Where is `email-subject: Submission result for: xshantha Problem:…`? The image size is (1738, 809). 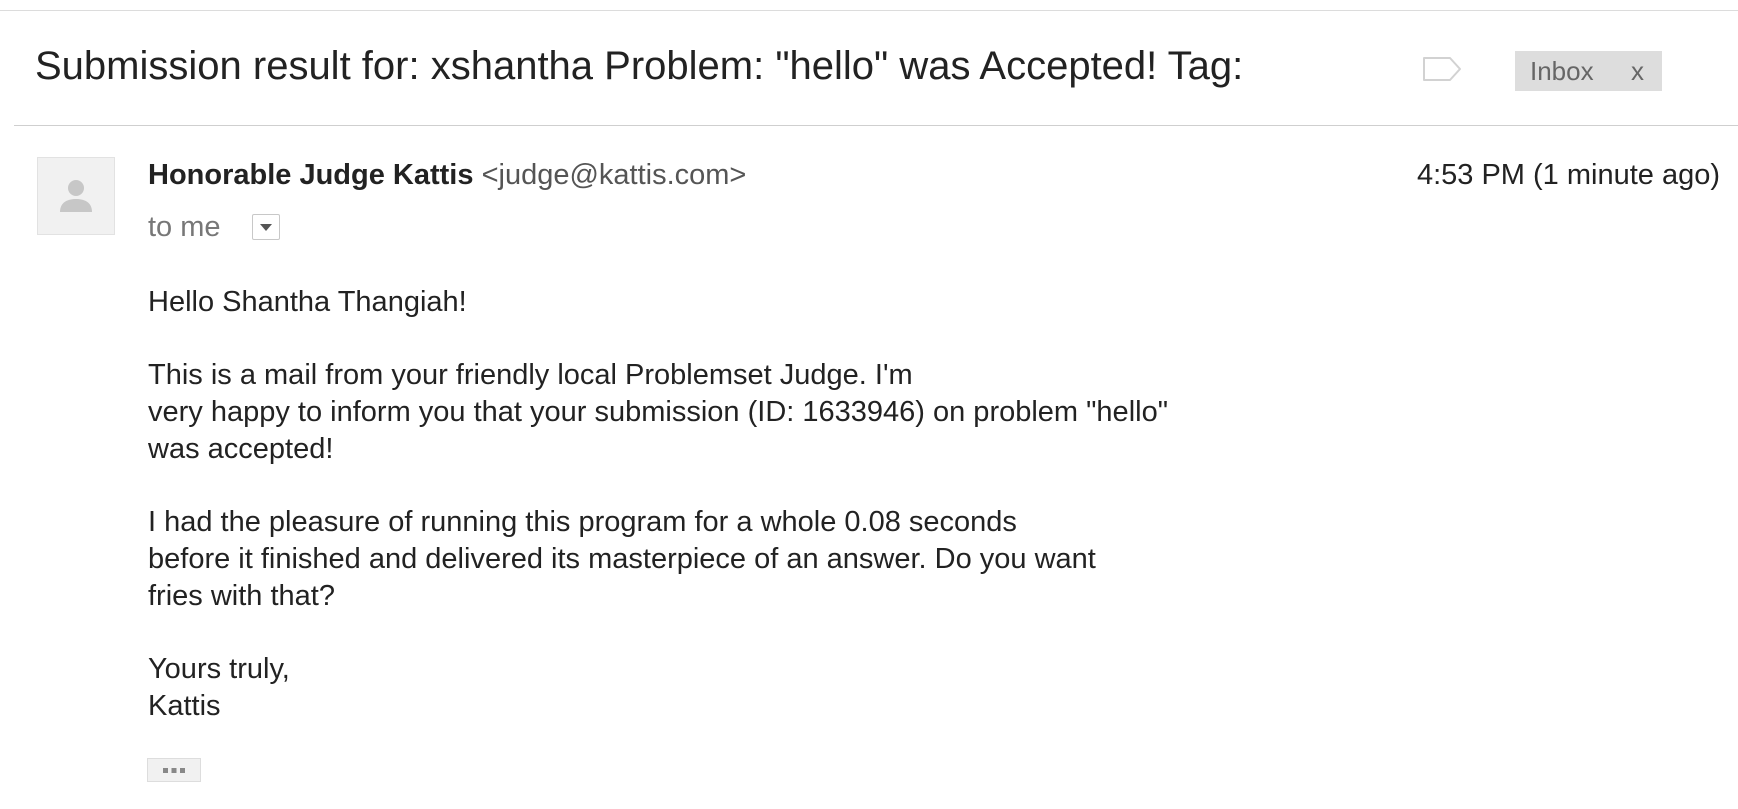
email-subject: Submission result for: xshantha Problem:… is located at coordinates (639, 66).